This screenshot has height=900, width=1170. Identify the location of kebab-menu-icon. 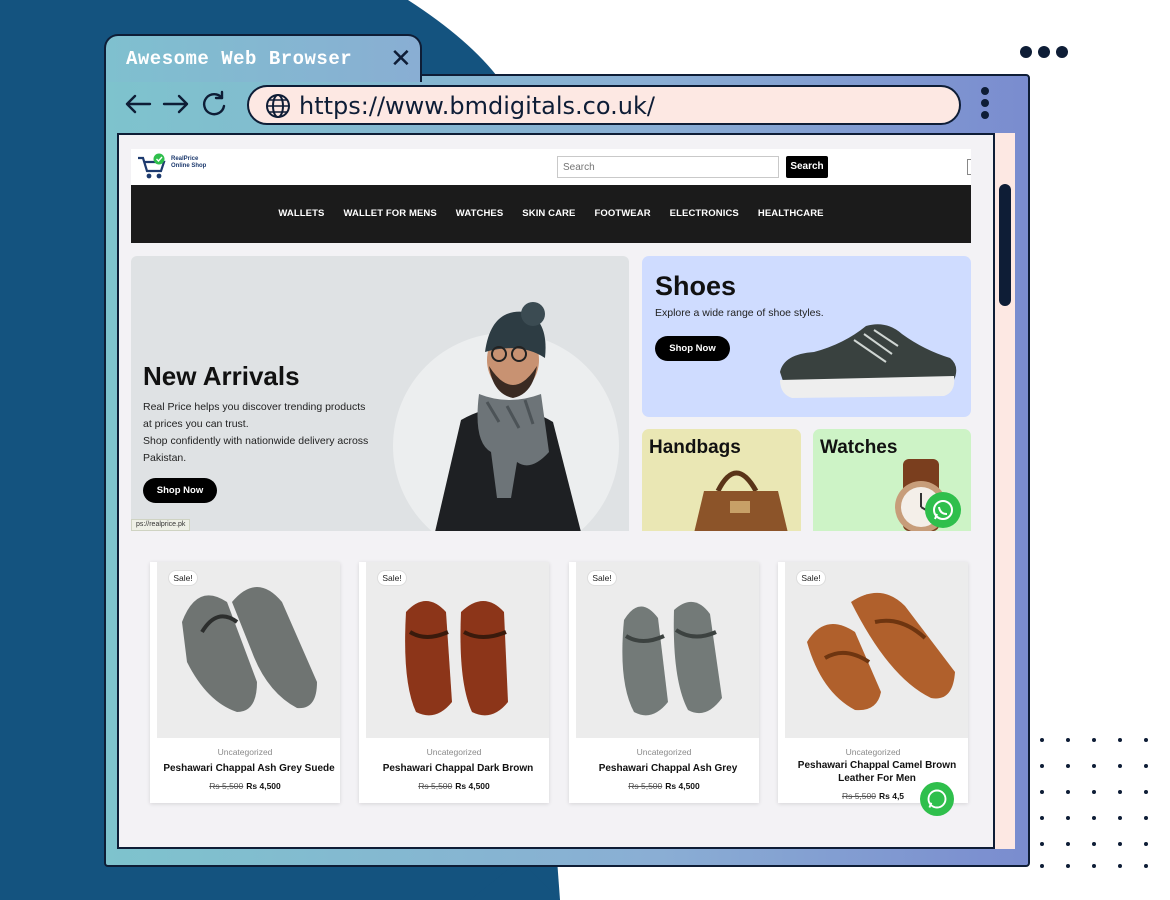
(987, 105).